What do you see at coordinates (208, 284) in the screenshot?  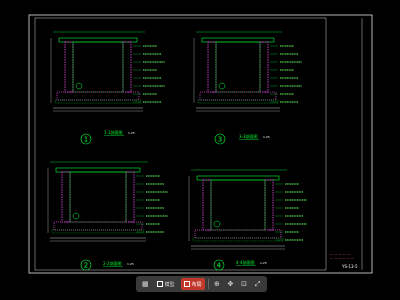 I see `toolbar-divider` at bounding box center [208, 284].